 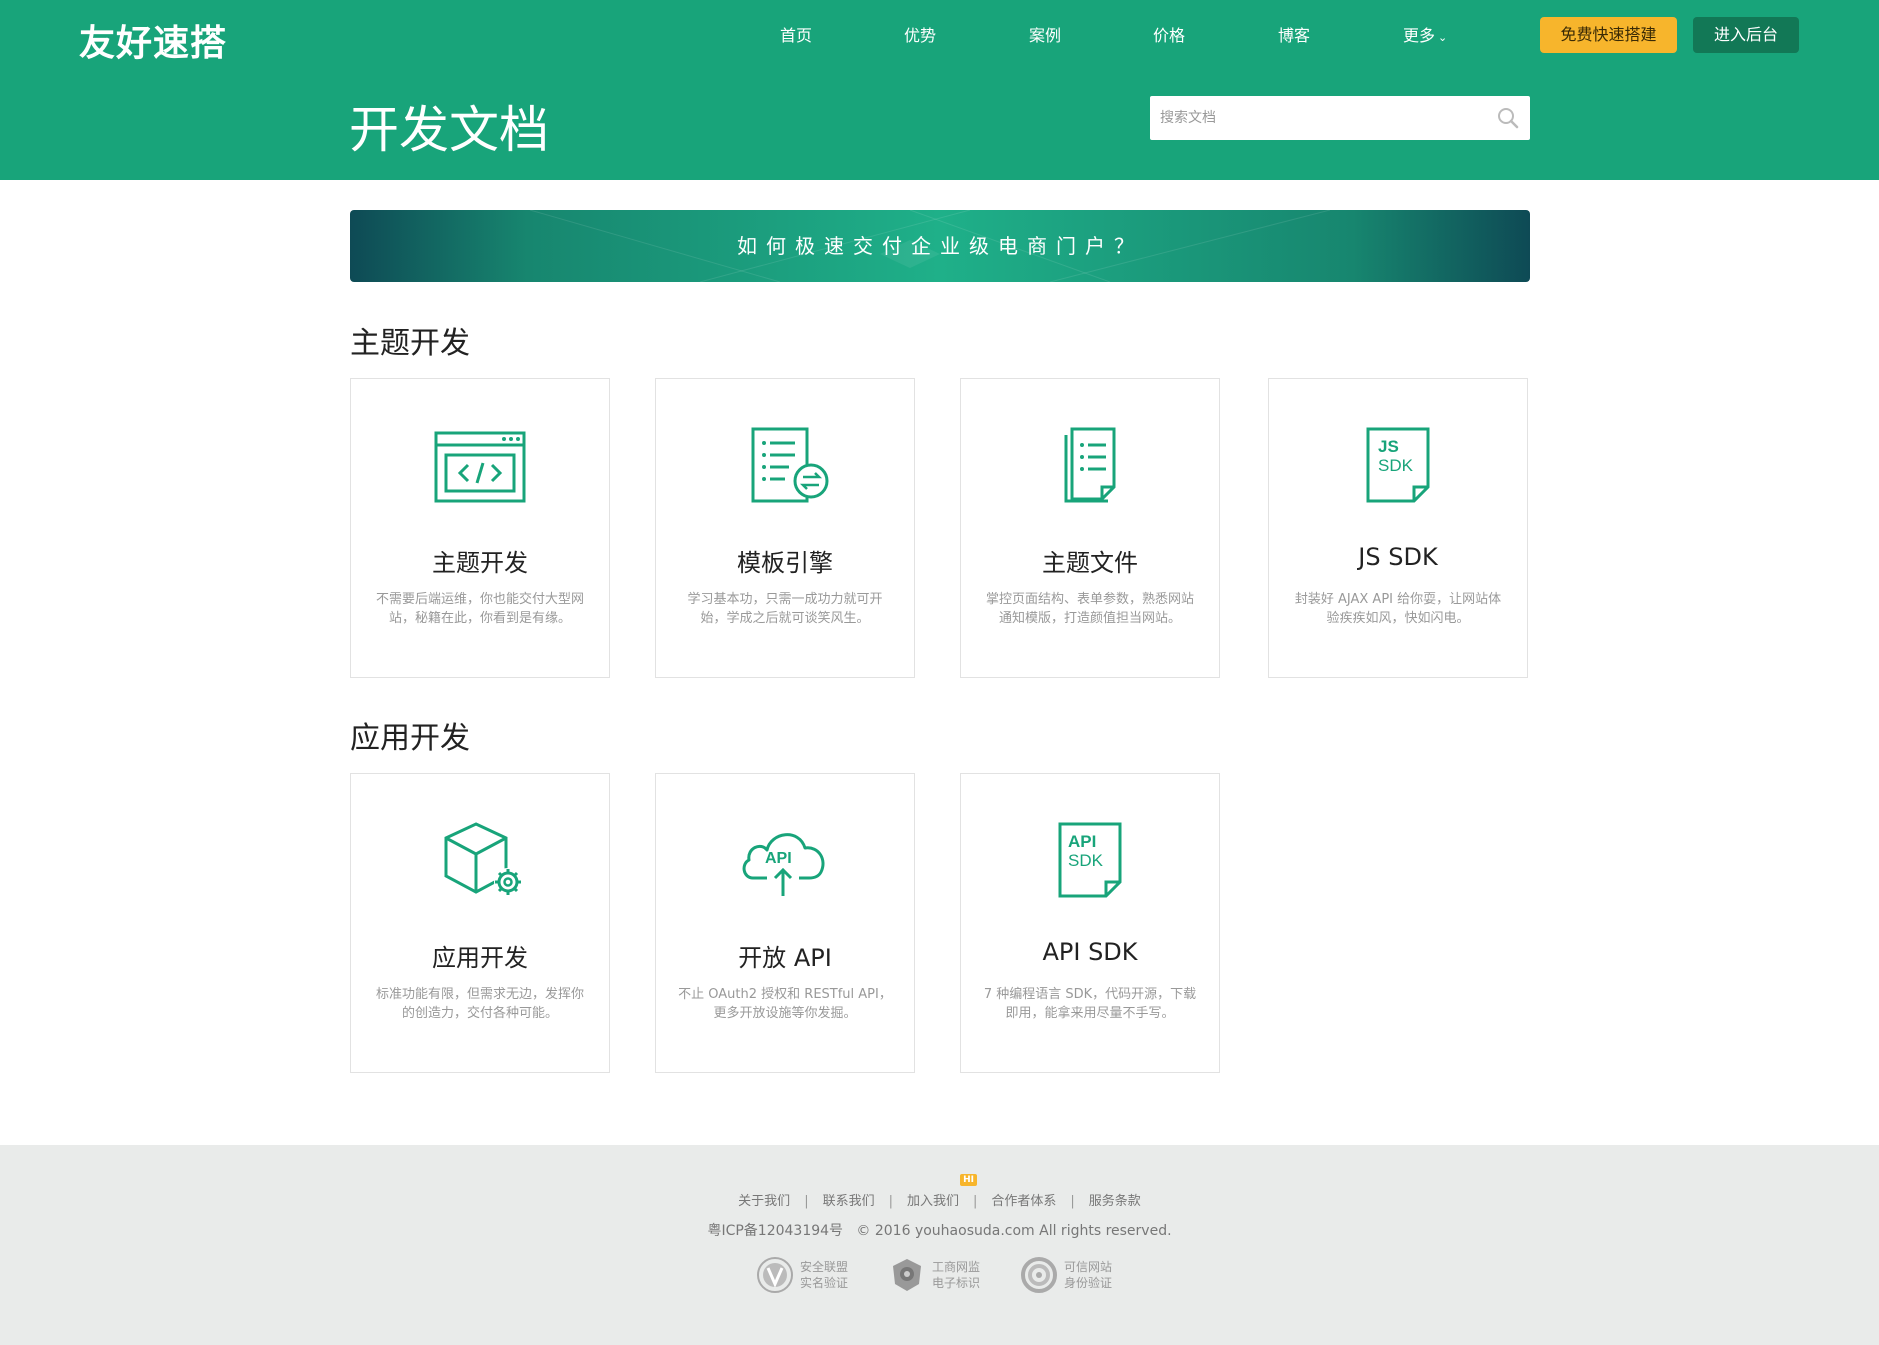 I want to click on card-template-engine: 模板引擎 学习基本功，只需一成功力就可开始，学成之后就可谈笑风生。, so click(x=785, y=528).